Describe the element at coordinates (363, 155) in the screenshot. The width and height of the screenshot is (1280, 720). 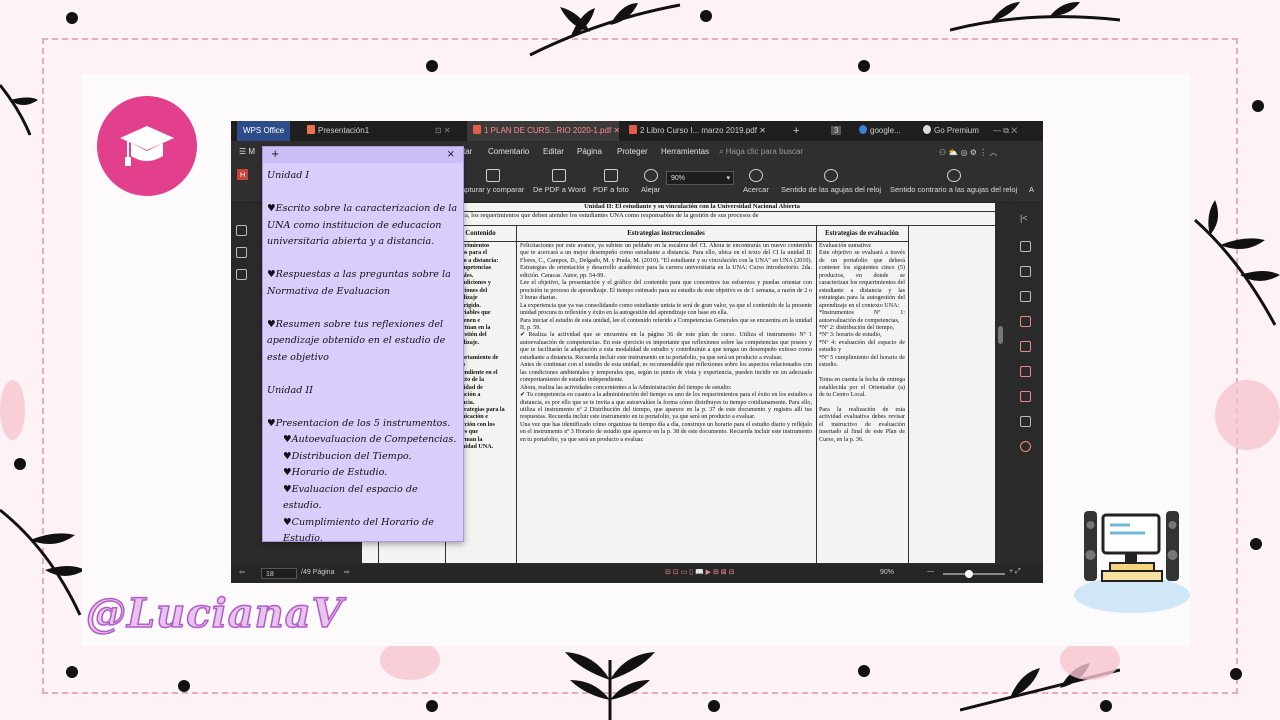
I see `sticky-note-header: + ×` at that location.